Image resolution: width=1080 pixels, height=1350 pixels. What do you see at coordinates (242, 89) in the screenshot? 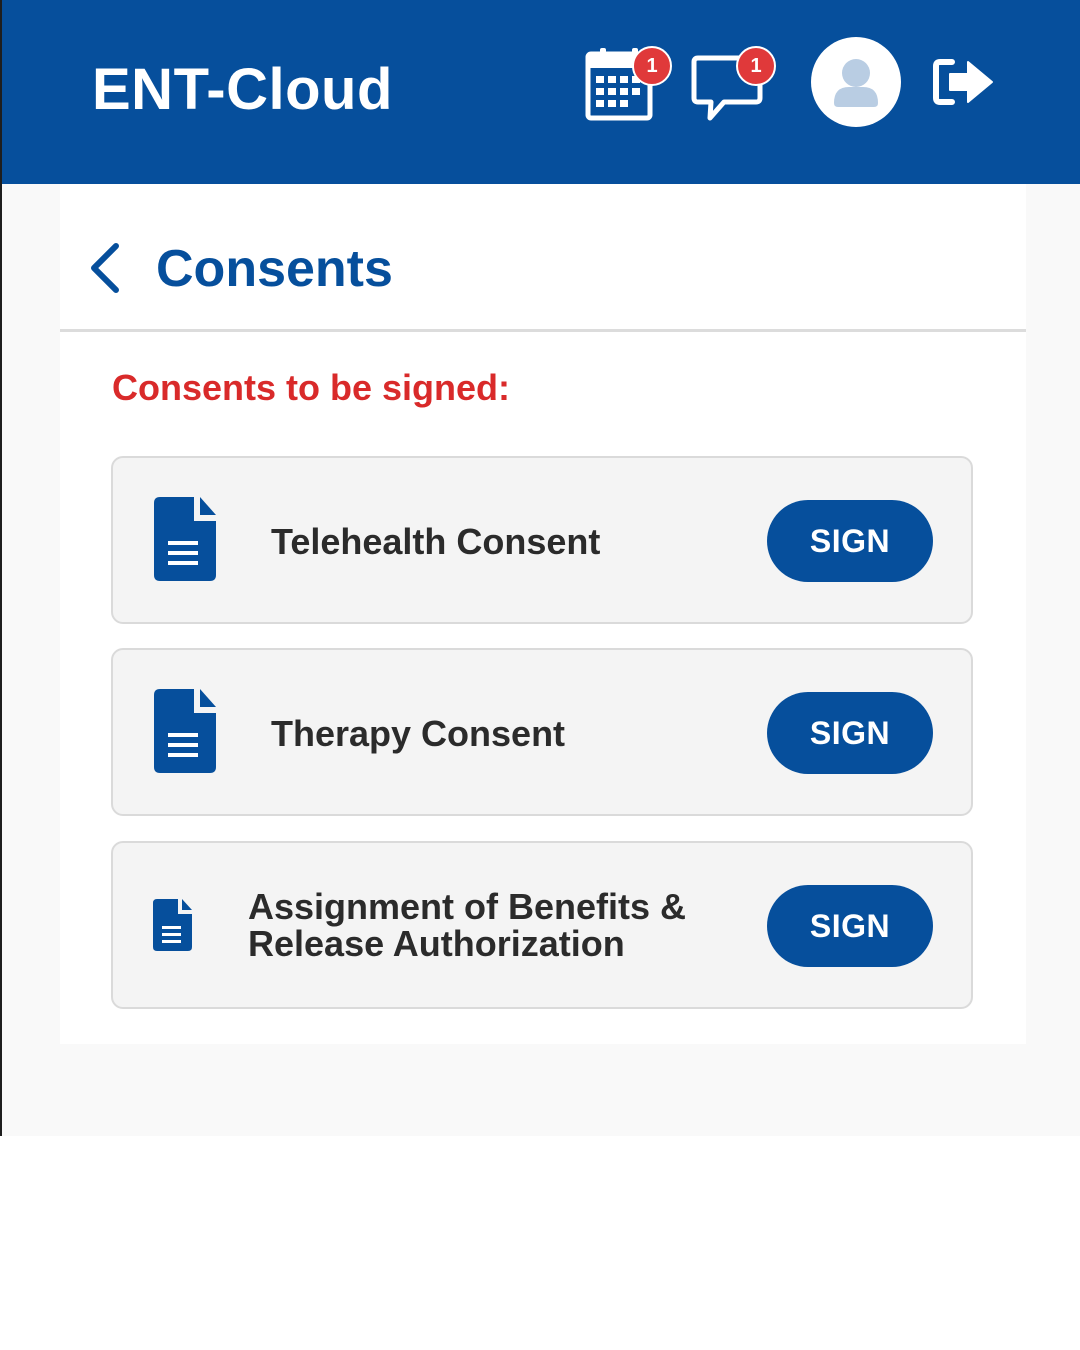
I see `app-title: ENT-Cloud` at bounding box center [242, 89].